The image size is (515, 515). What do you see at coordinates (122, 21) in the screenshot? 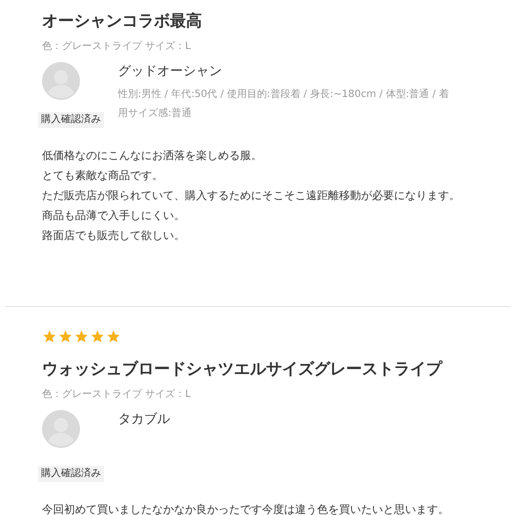
I see `review-title: オーシャンコラボ最高` at bounding box center [122, 21].